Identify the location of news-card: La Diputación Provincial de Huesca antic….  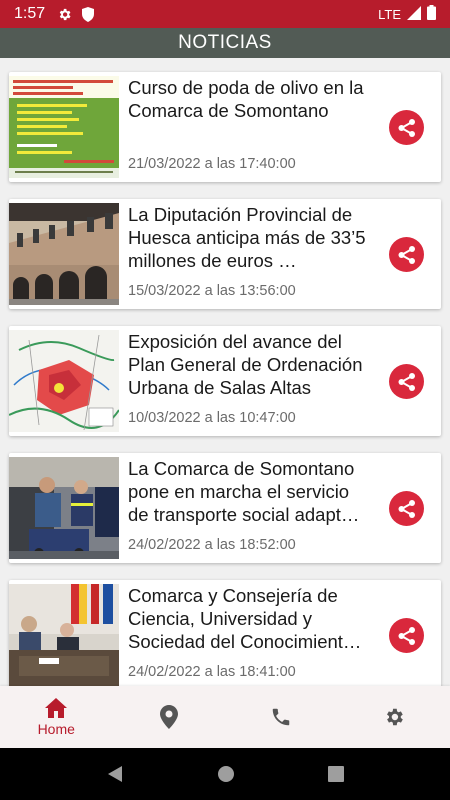
(225, 254).